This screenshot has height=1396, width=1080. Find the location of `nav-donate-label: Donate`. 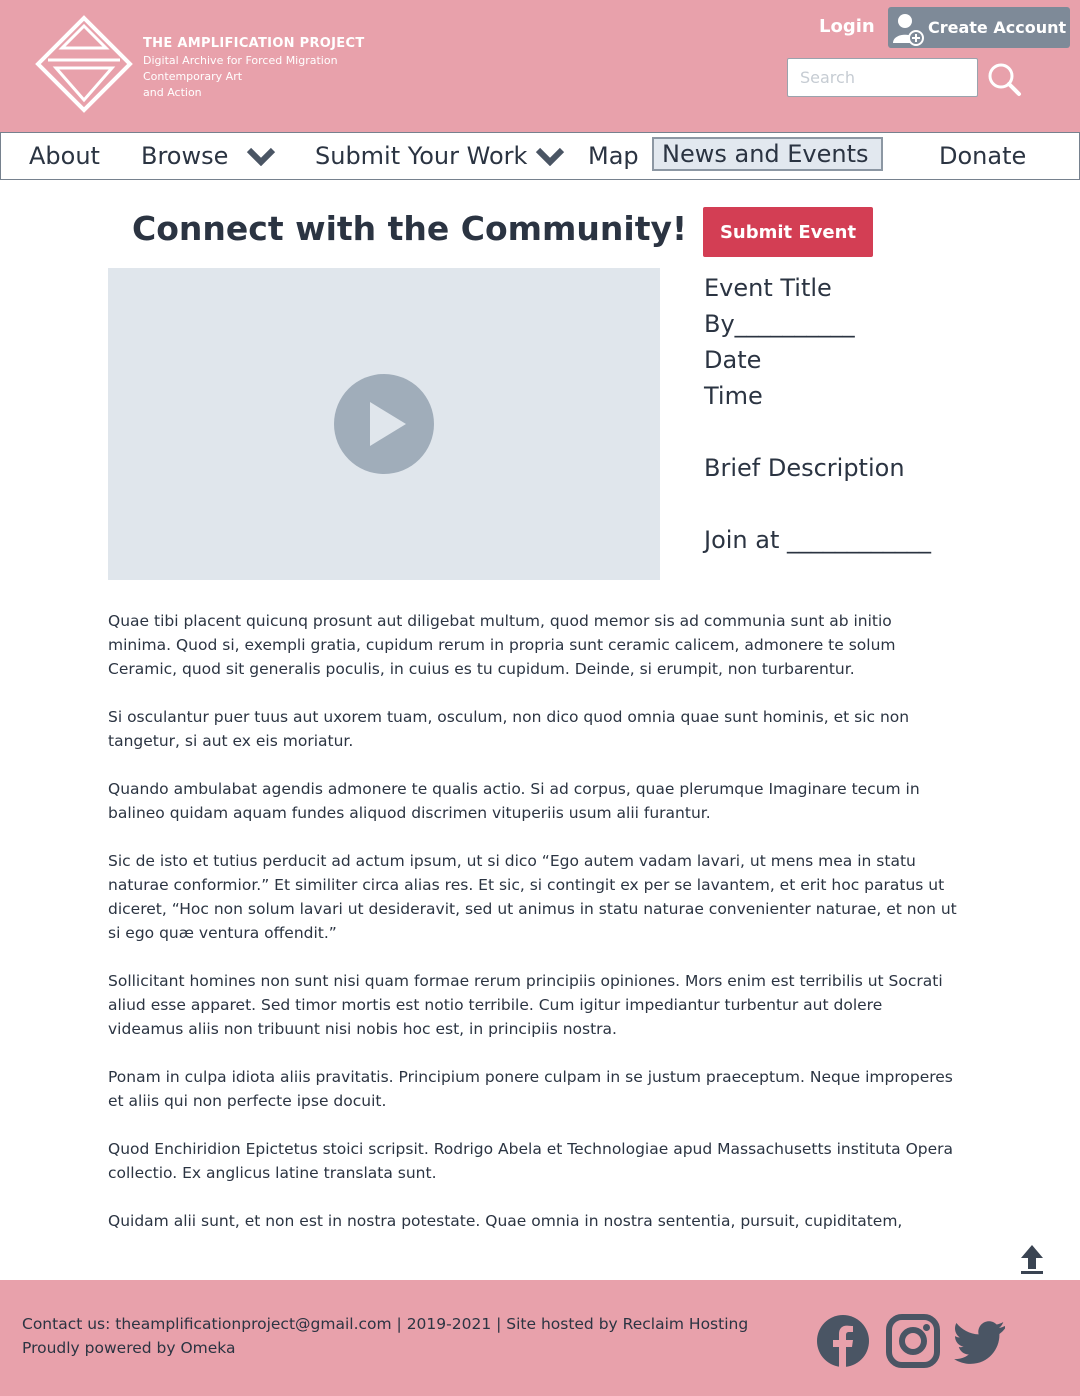

nav-donate-label: Donate is located at coordinates (983, 156).